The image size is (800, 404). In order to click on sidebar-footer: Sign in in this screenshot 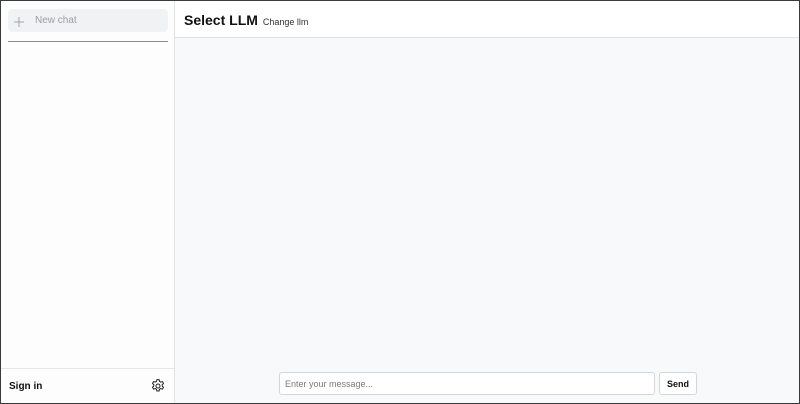, I will do `click(87, 385)`.